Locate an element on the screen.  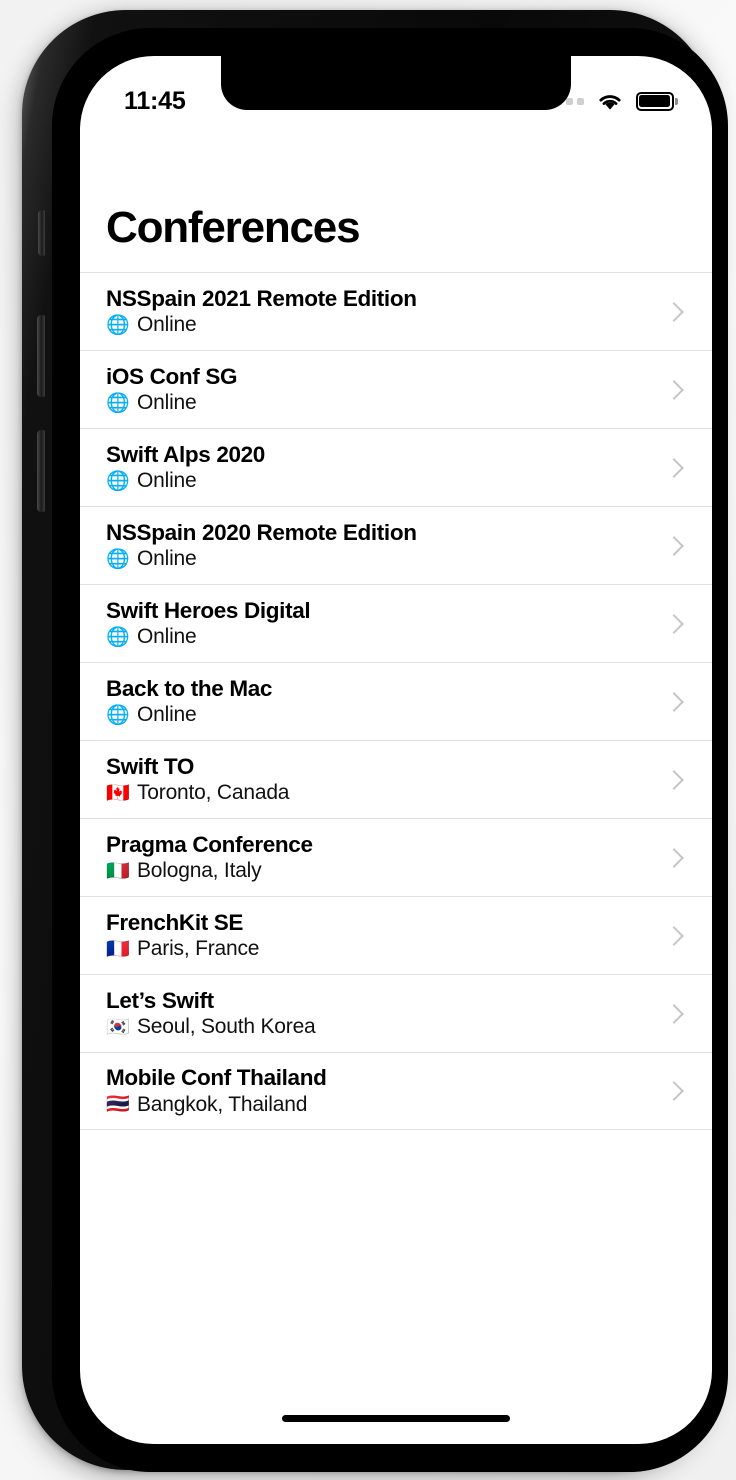
list-item-text: Pragma Conference 🇮🇹 Bologna, Italy is located at coordinates (381, 857).